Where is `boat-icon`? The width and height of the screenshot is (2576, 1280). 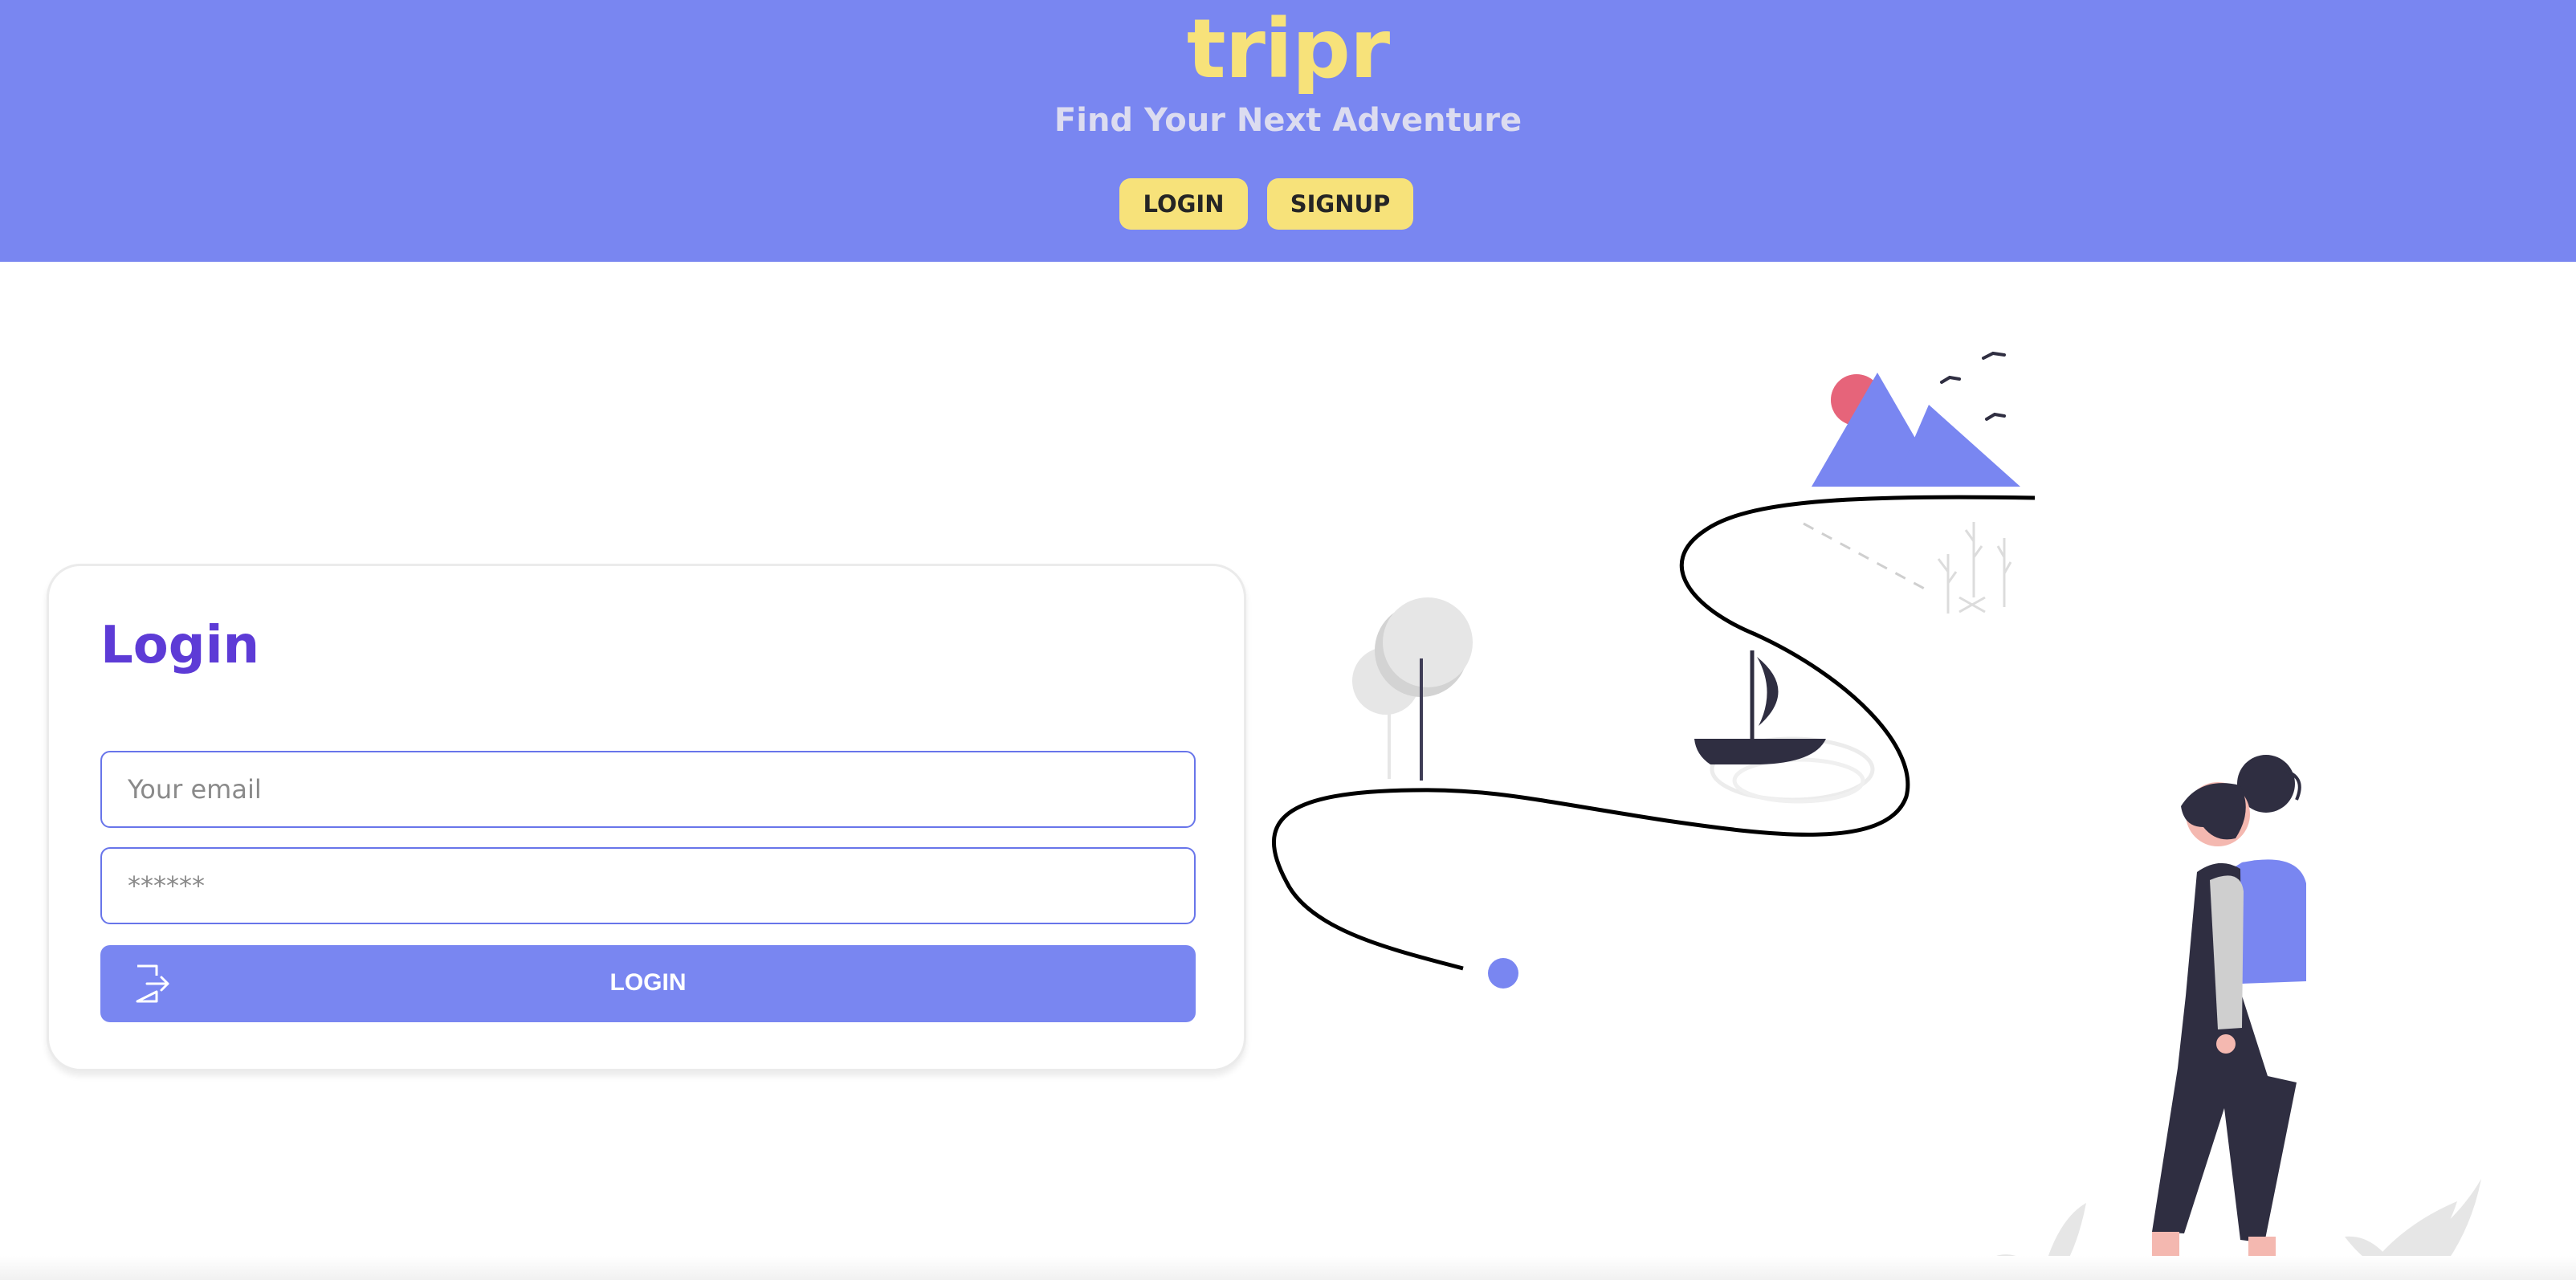 boat-icon is located at coordinates (1784, 727).